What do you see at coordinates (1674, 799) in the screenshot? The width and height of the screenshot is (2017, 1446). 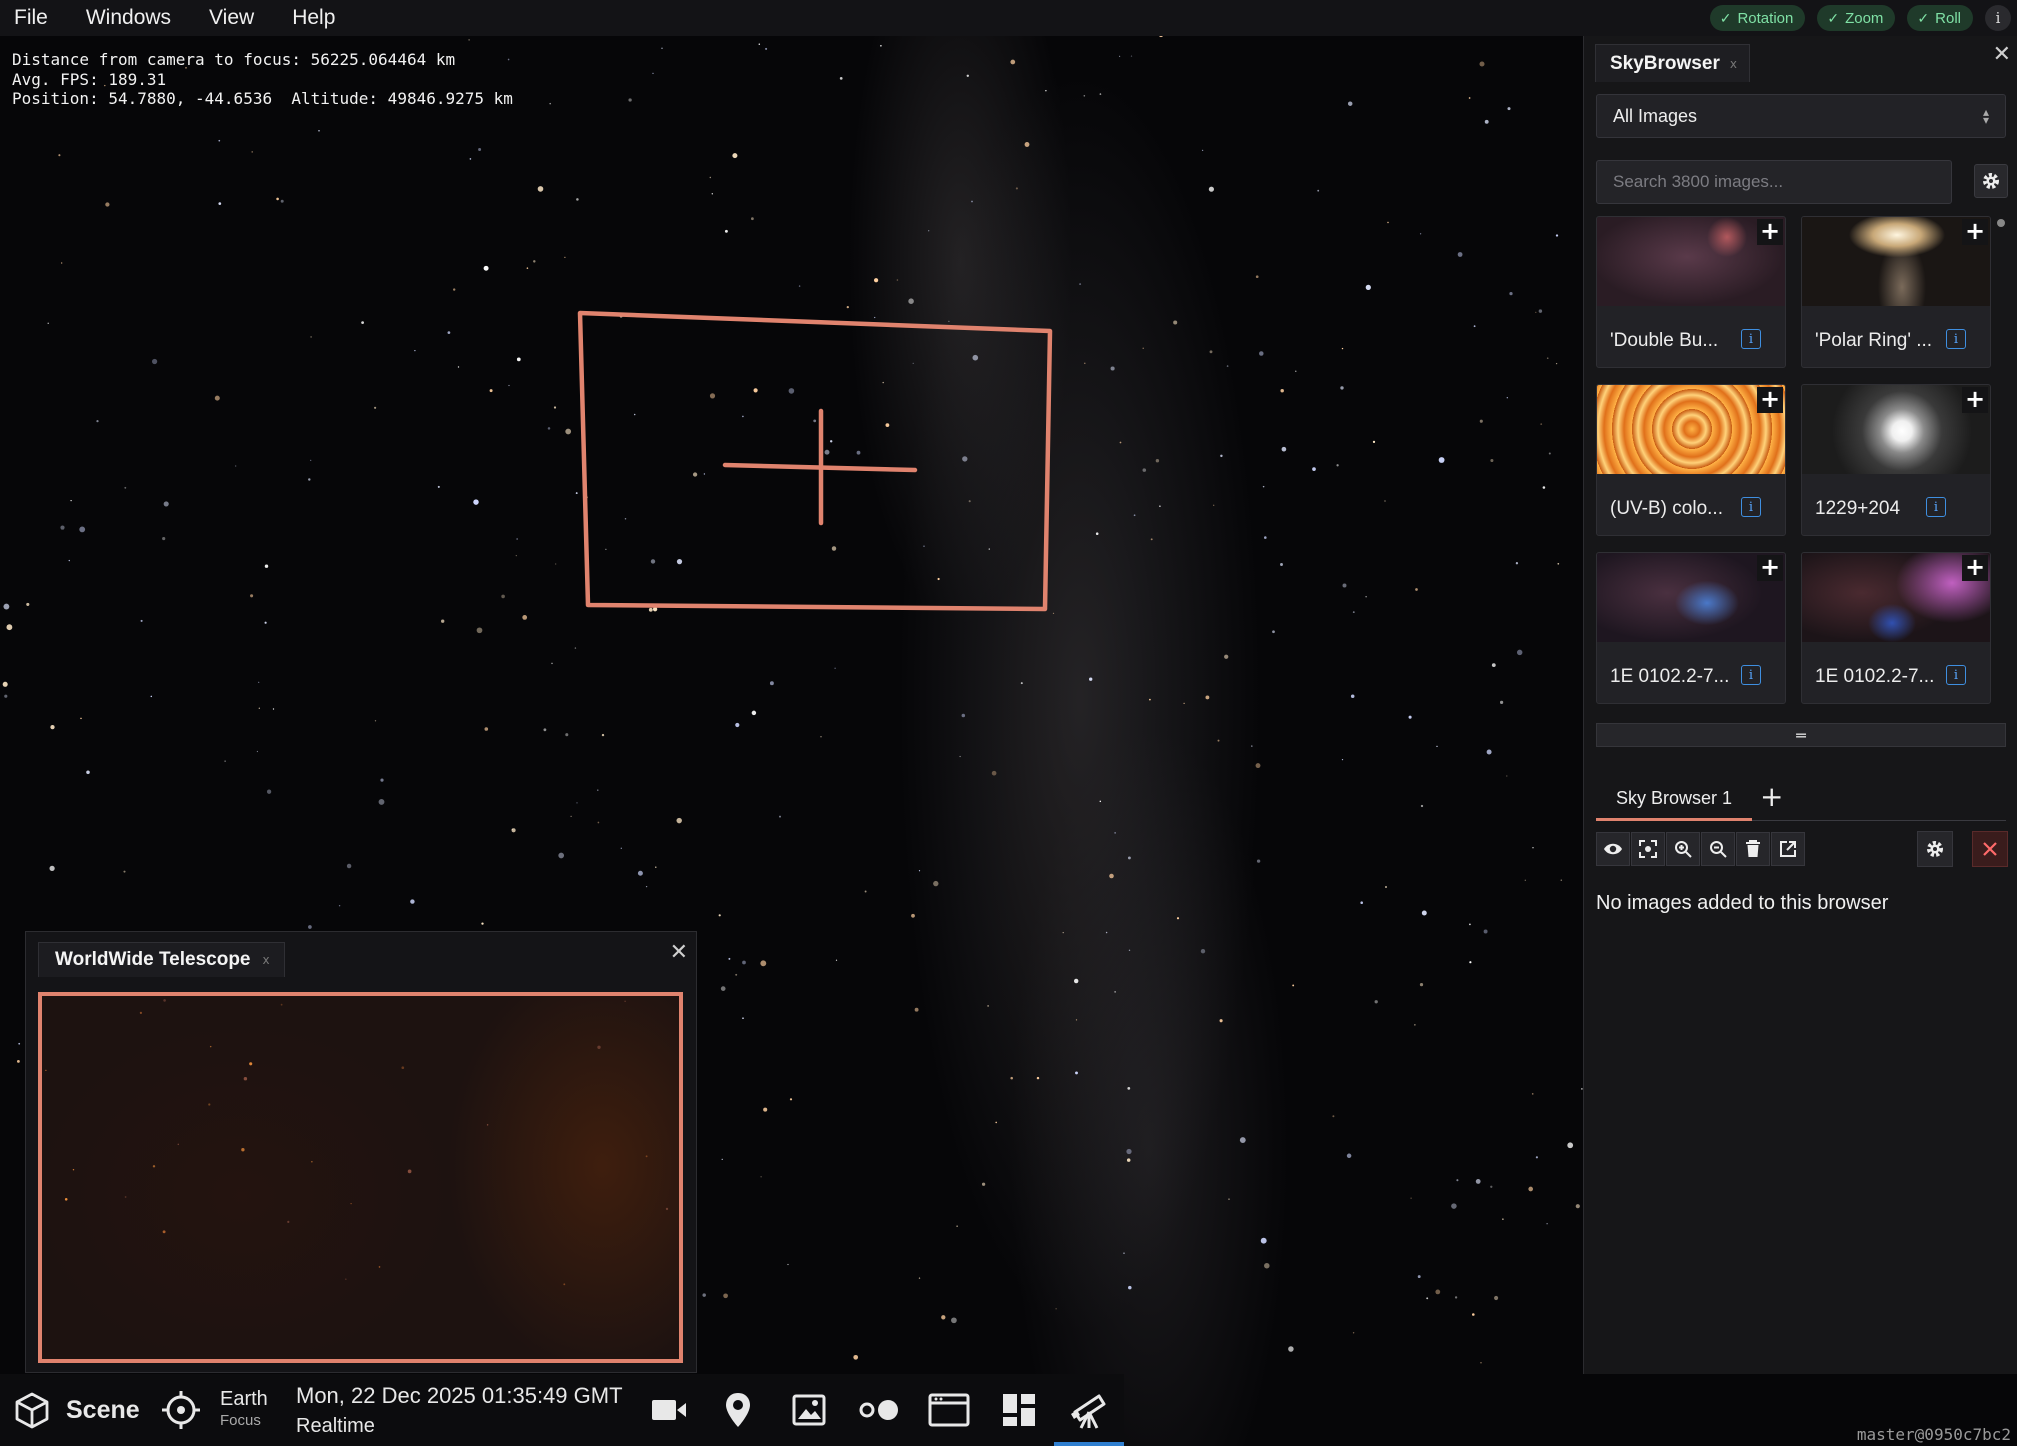 I see `tab-sky-browser-1: Sky Browser 1` at bounding box center [1674, 799].